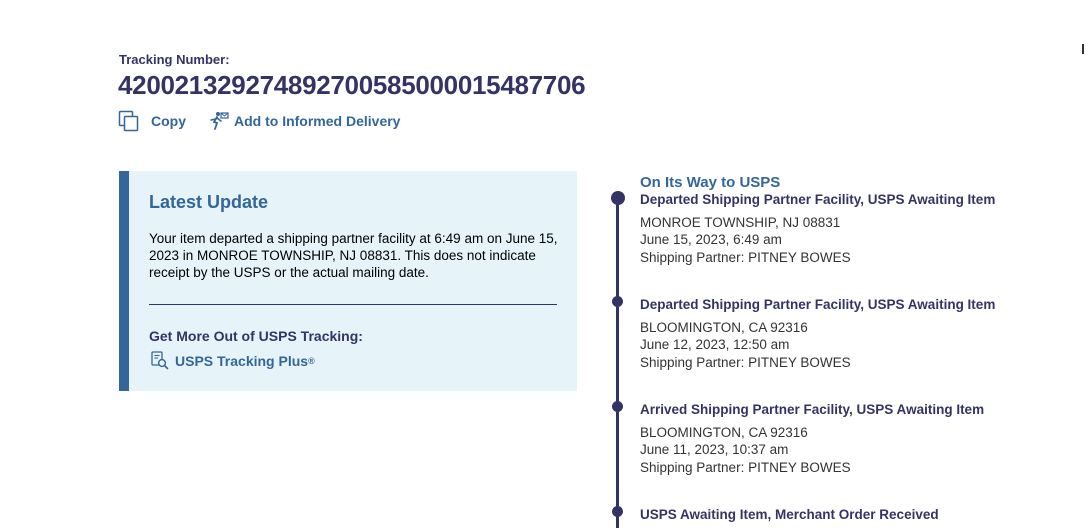  I want to click on copy-label: Copy, so click(168, 121).